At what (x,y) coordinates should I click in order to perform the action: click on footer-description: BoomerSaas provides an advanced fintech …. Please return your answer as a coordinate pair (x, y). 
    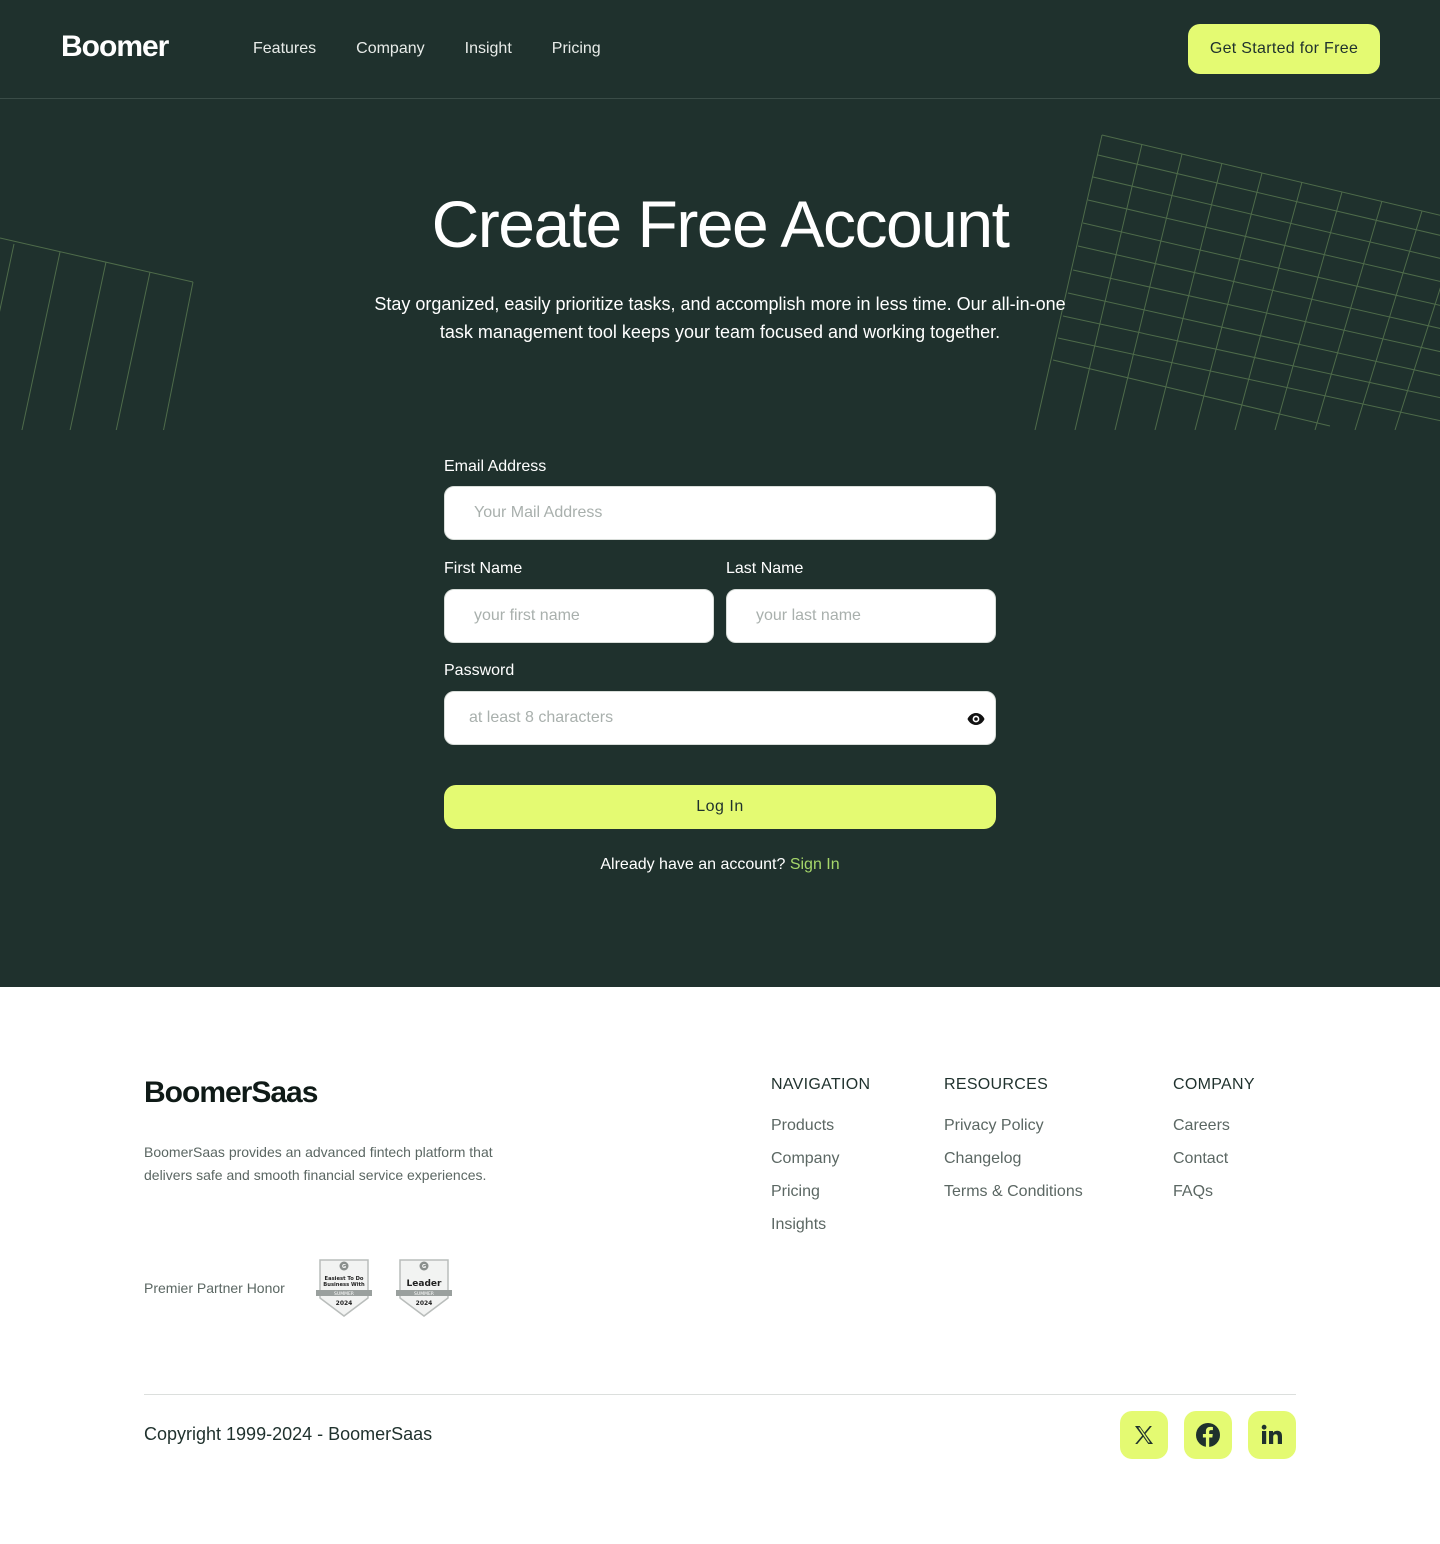
    Looking at the image, I should click on (318, 1163).